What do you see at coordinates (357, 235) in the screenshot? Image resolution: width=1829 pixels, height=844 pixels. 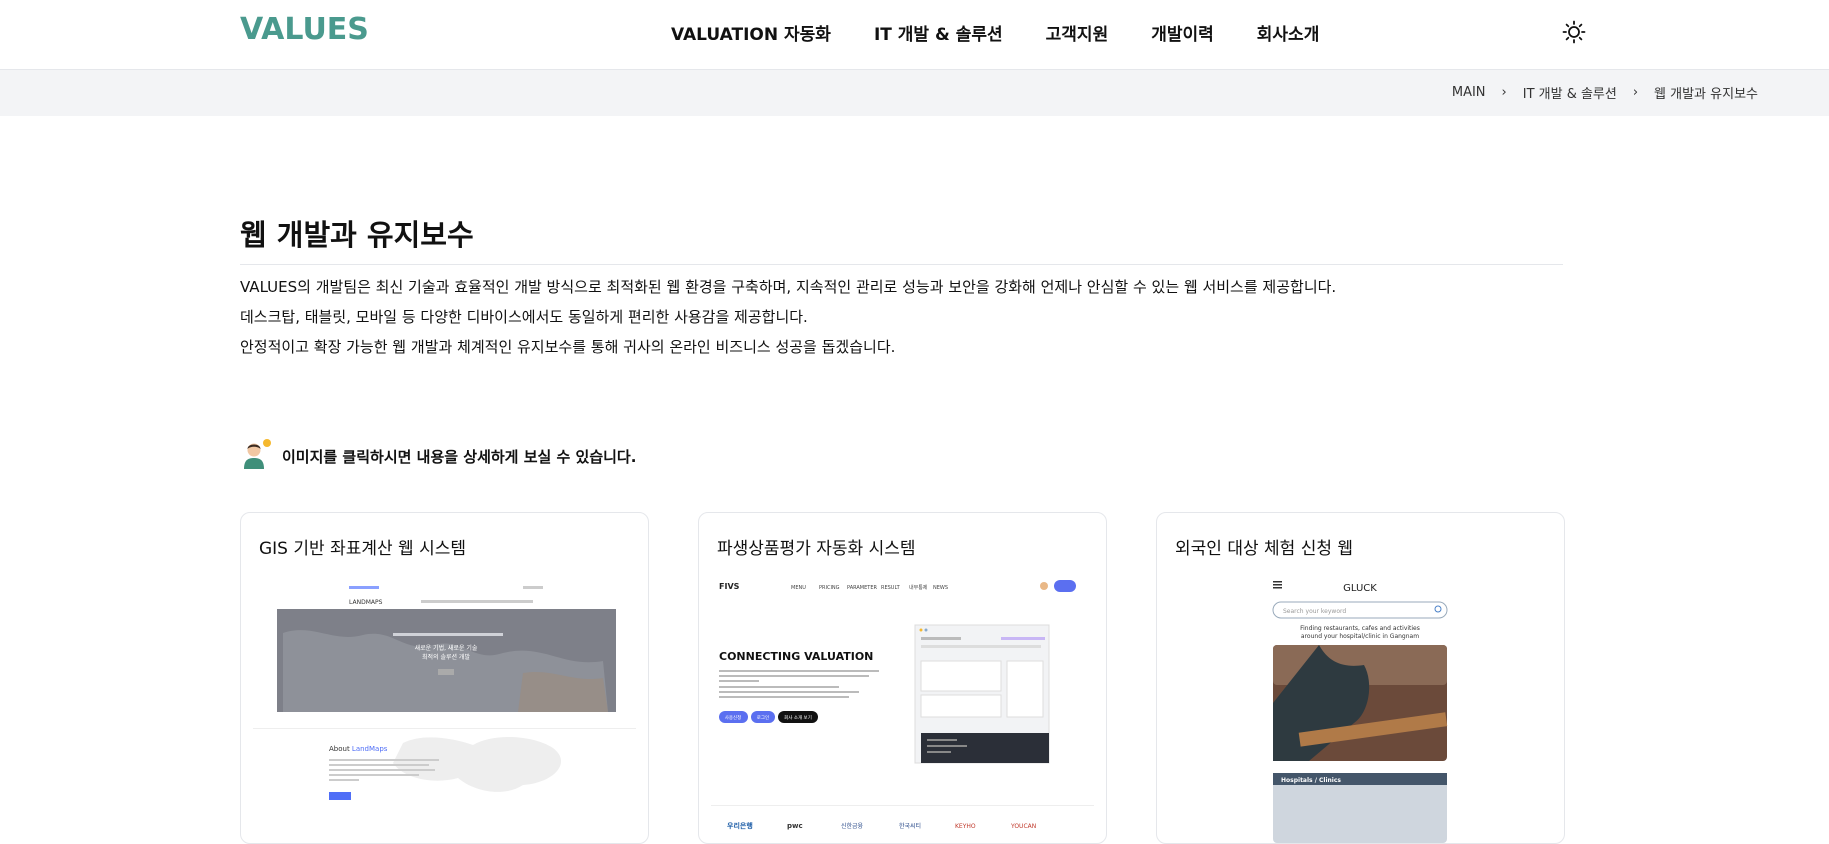 I see `page-title: 웹 개발과 유지보수` at bounding box center [357, 235].